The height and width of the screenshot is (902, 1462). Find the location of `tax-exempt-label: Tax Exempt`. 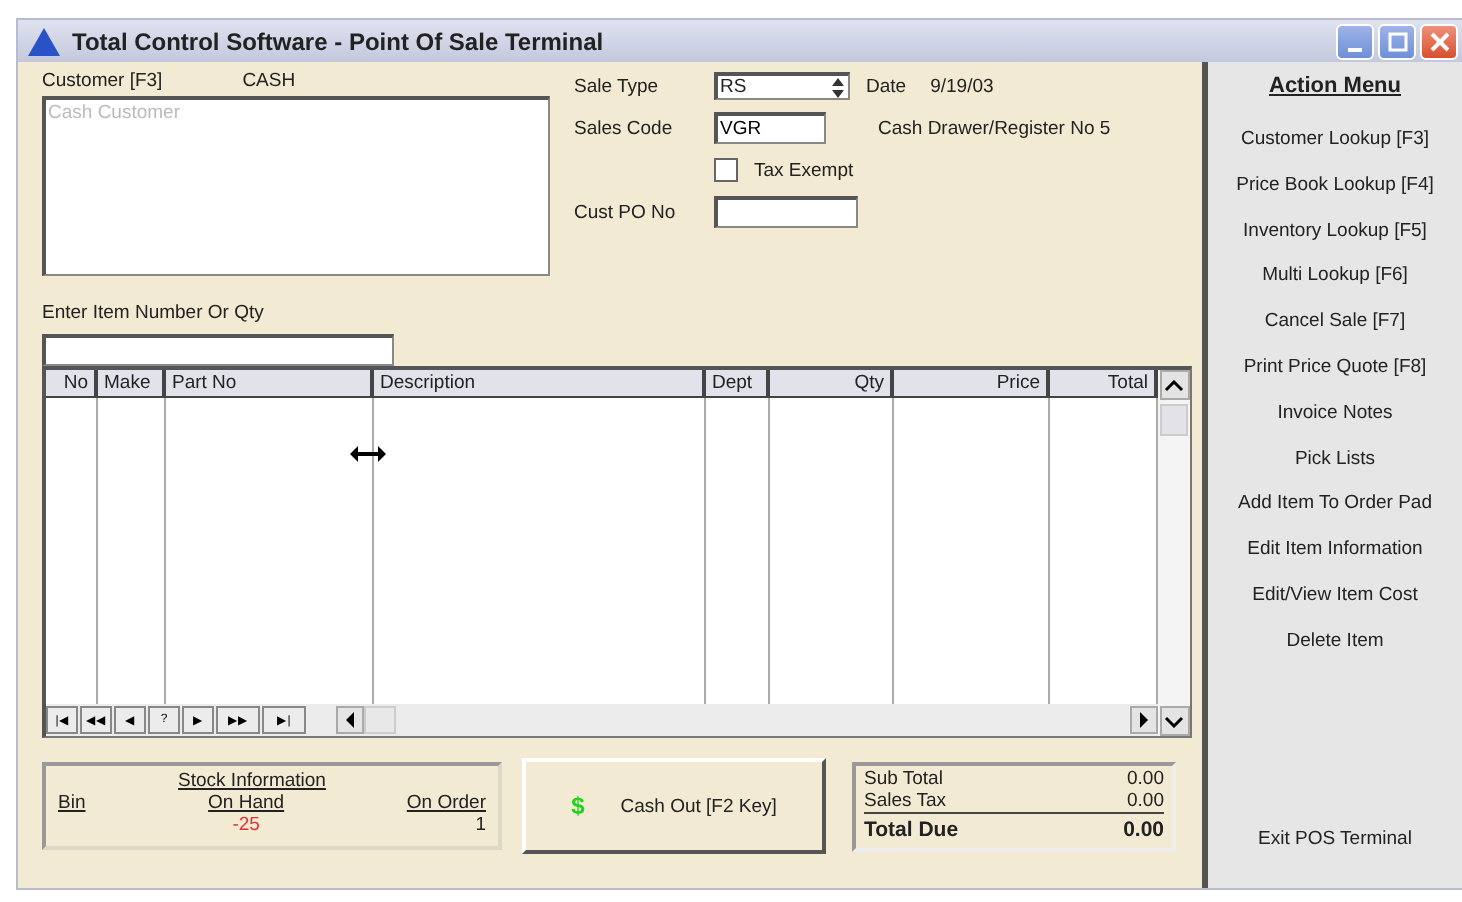

tax-exempt-label: Tax Exempt is located at coordinates (804, 170).